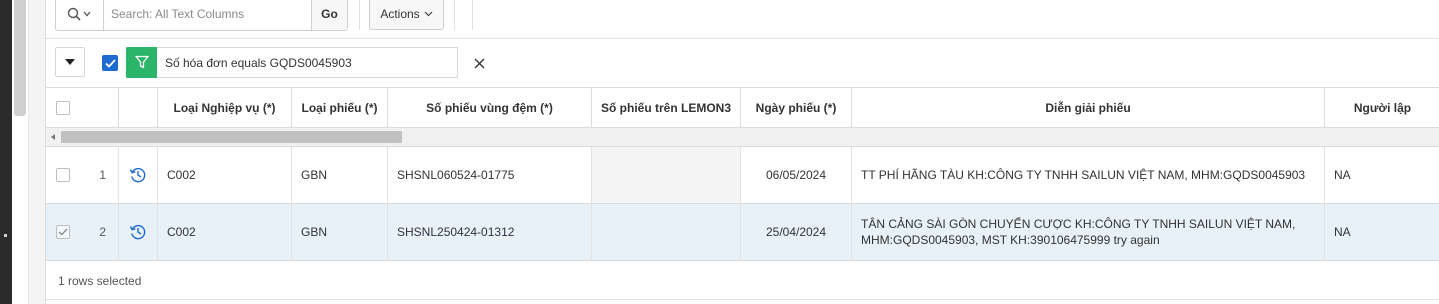  Describe the element at coordinates (742, 19) in the screenshot. I see `grid-toolbar: Go Actions` at that location.